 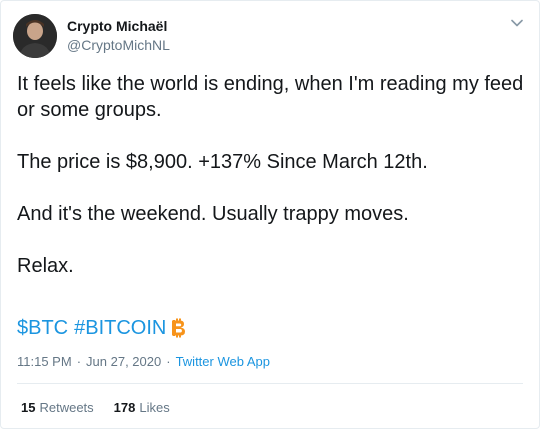 I want to click on bitcoin-icon, so click(x=178, y=328).